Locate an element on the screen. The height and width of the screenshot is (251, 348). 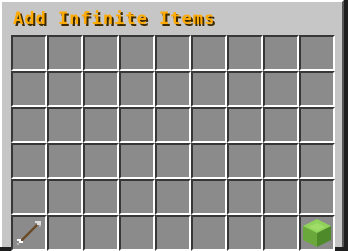
inventory-title: Add Infinite Items is located at coordinates (114, 19).